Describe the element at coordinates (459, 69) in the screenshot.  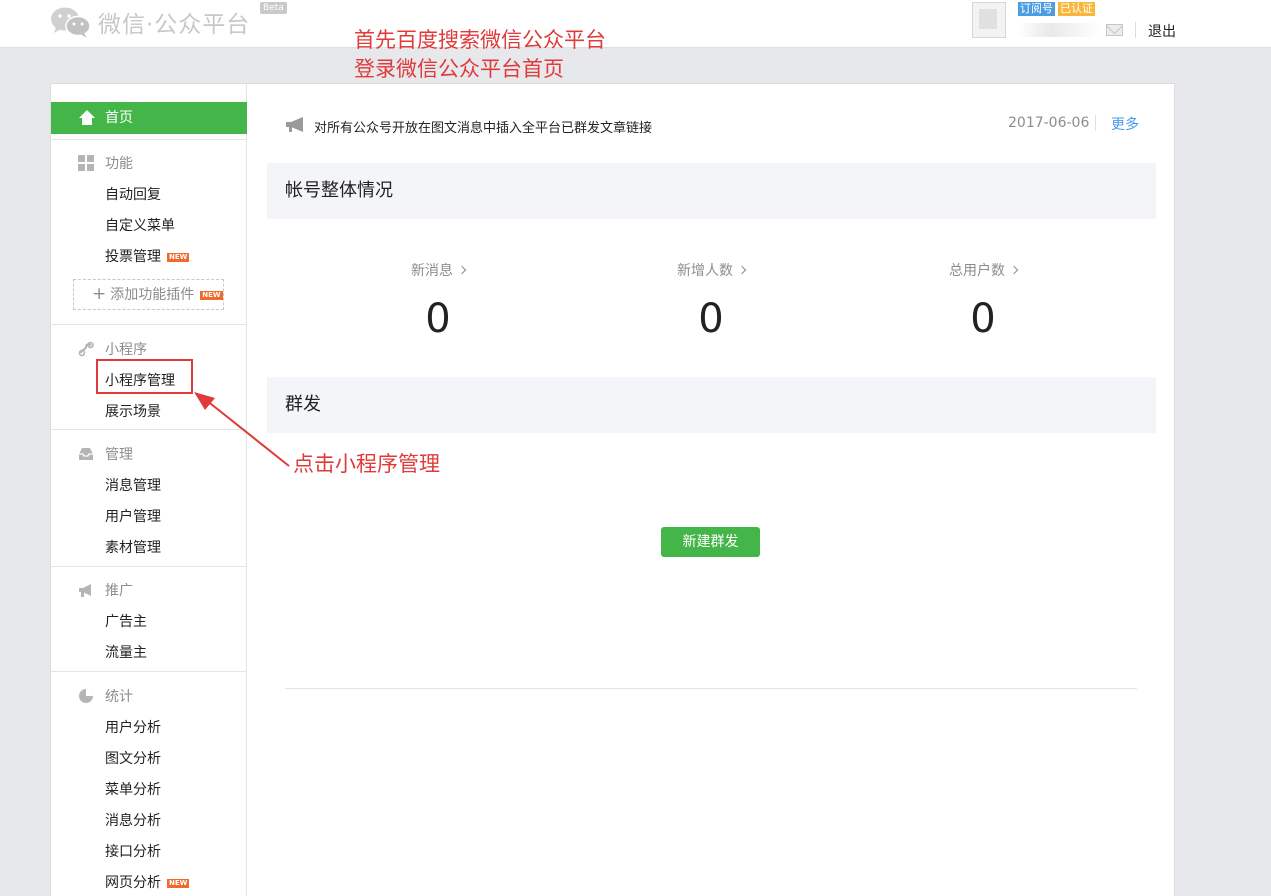
I see `annotation-line-2: 登录微信公众平台首页` at that location.